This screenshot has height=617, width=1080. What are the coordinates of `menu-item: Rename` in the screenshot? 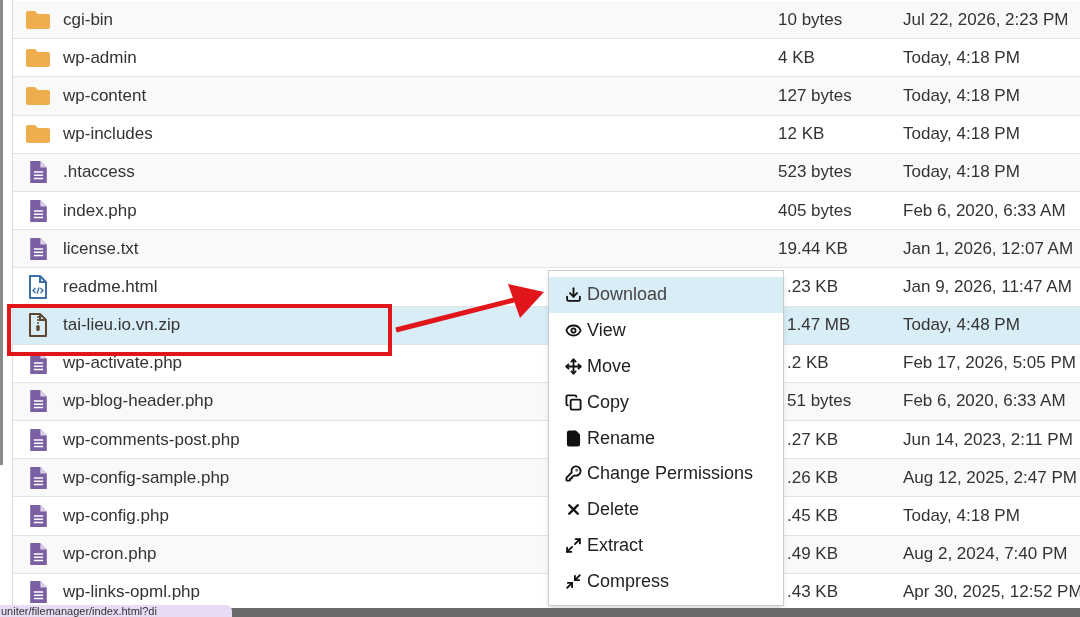 It's located at (666, 438).